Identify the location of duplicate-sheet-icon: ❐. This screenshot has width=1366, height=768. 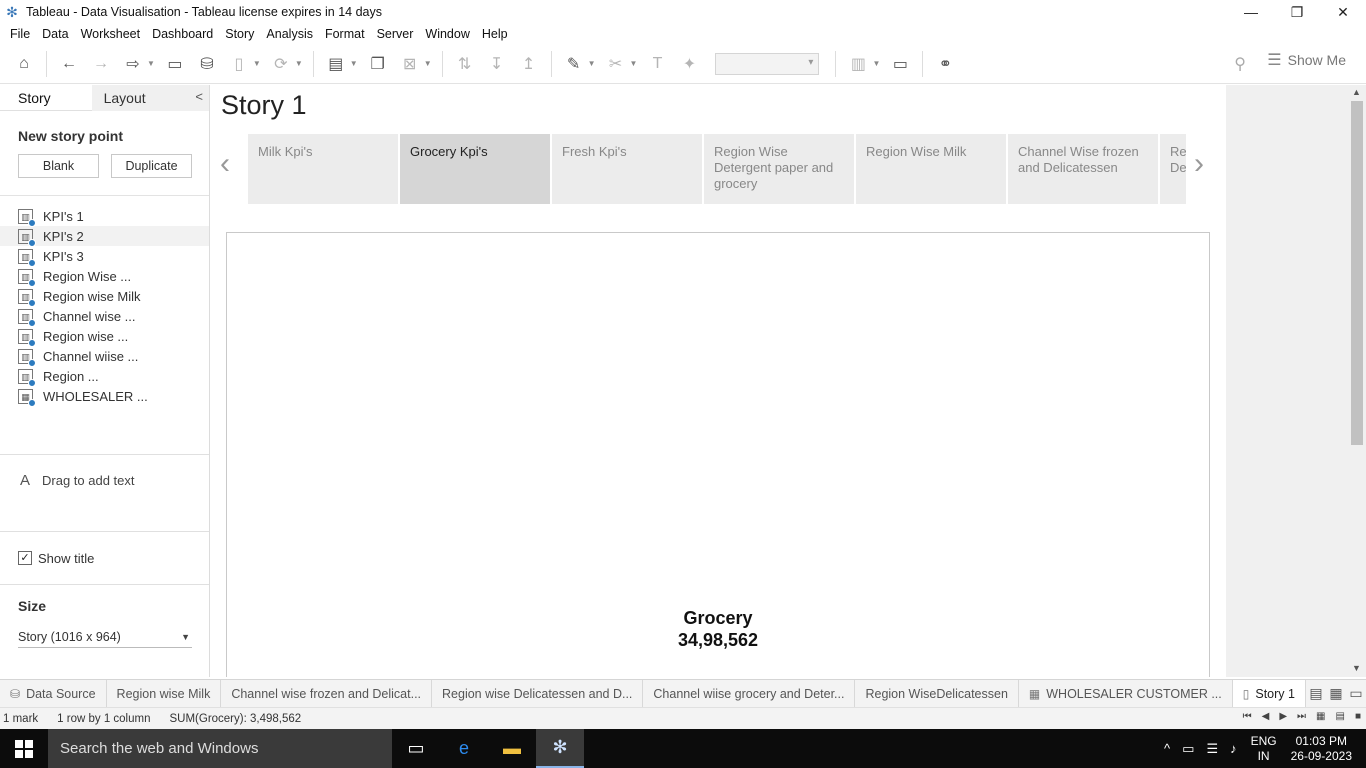
(378, 64).